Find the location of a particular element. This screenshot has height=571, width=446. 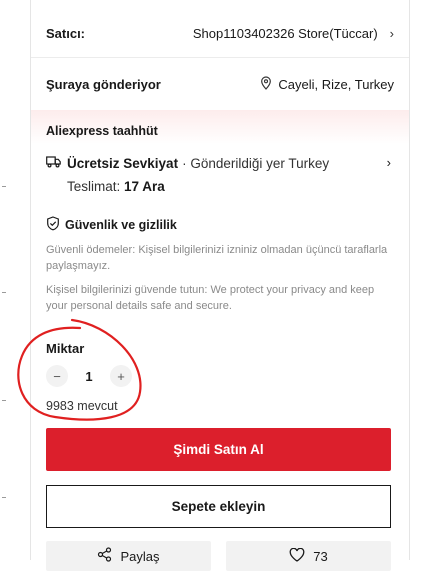

ship-to-location: Cayeli, Rize, Turkey is located at coordinates (327, 84).